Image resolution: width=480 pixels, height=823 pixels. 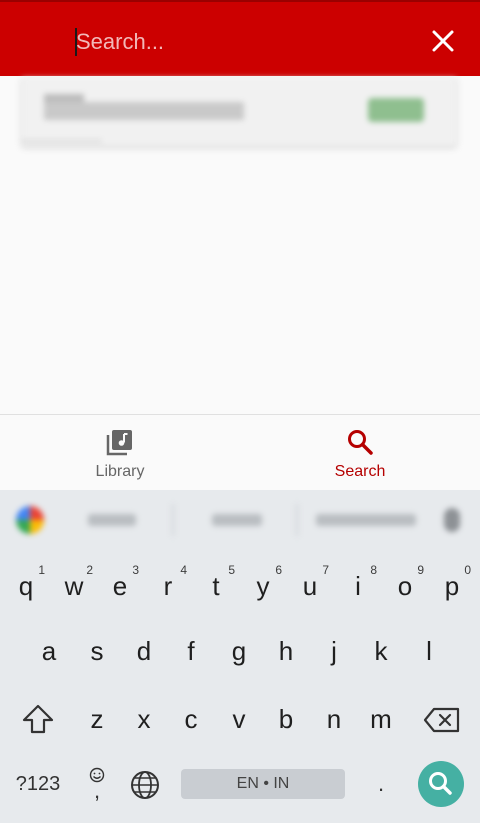 What do you see at coordinates (97, 790) in the screenshot?
I see `comma-label: ,` at bounding box center [97, 790].